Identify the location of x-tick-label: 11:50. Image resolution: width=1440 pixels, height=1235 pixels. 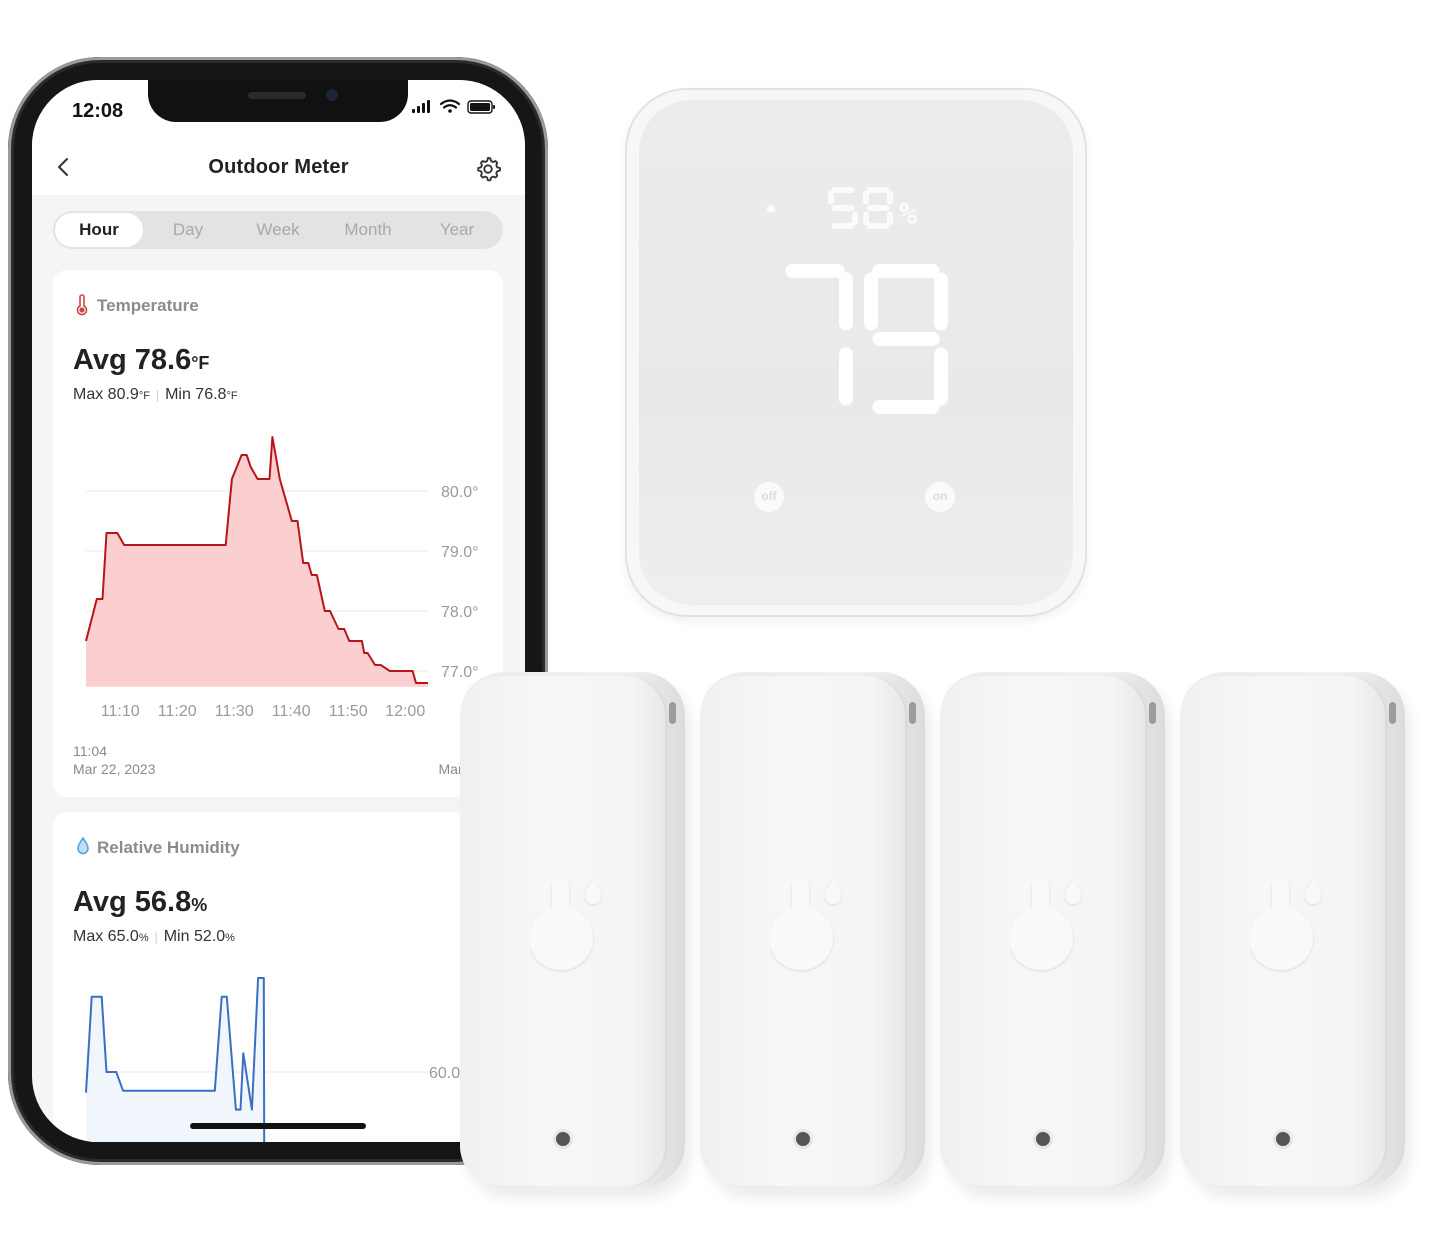
(348, 711).